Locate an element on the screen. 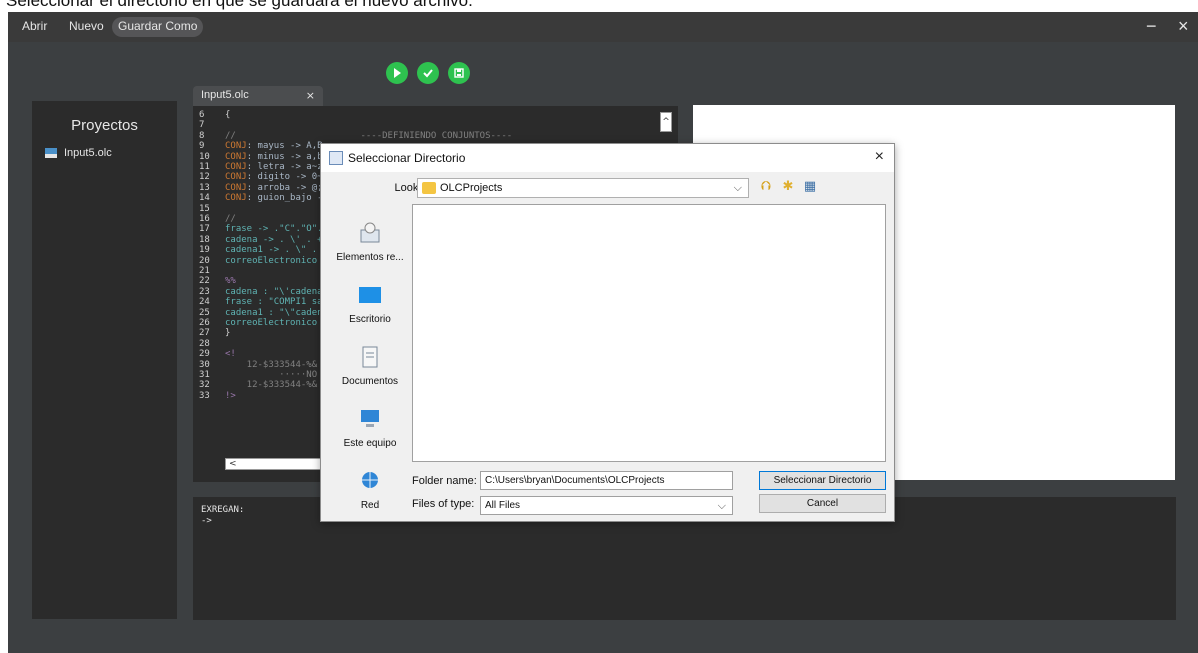 The image size is (1198, 653). tab-label: Input5.olc is located at coordinates (225, 95).